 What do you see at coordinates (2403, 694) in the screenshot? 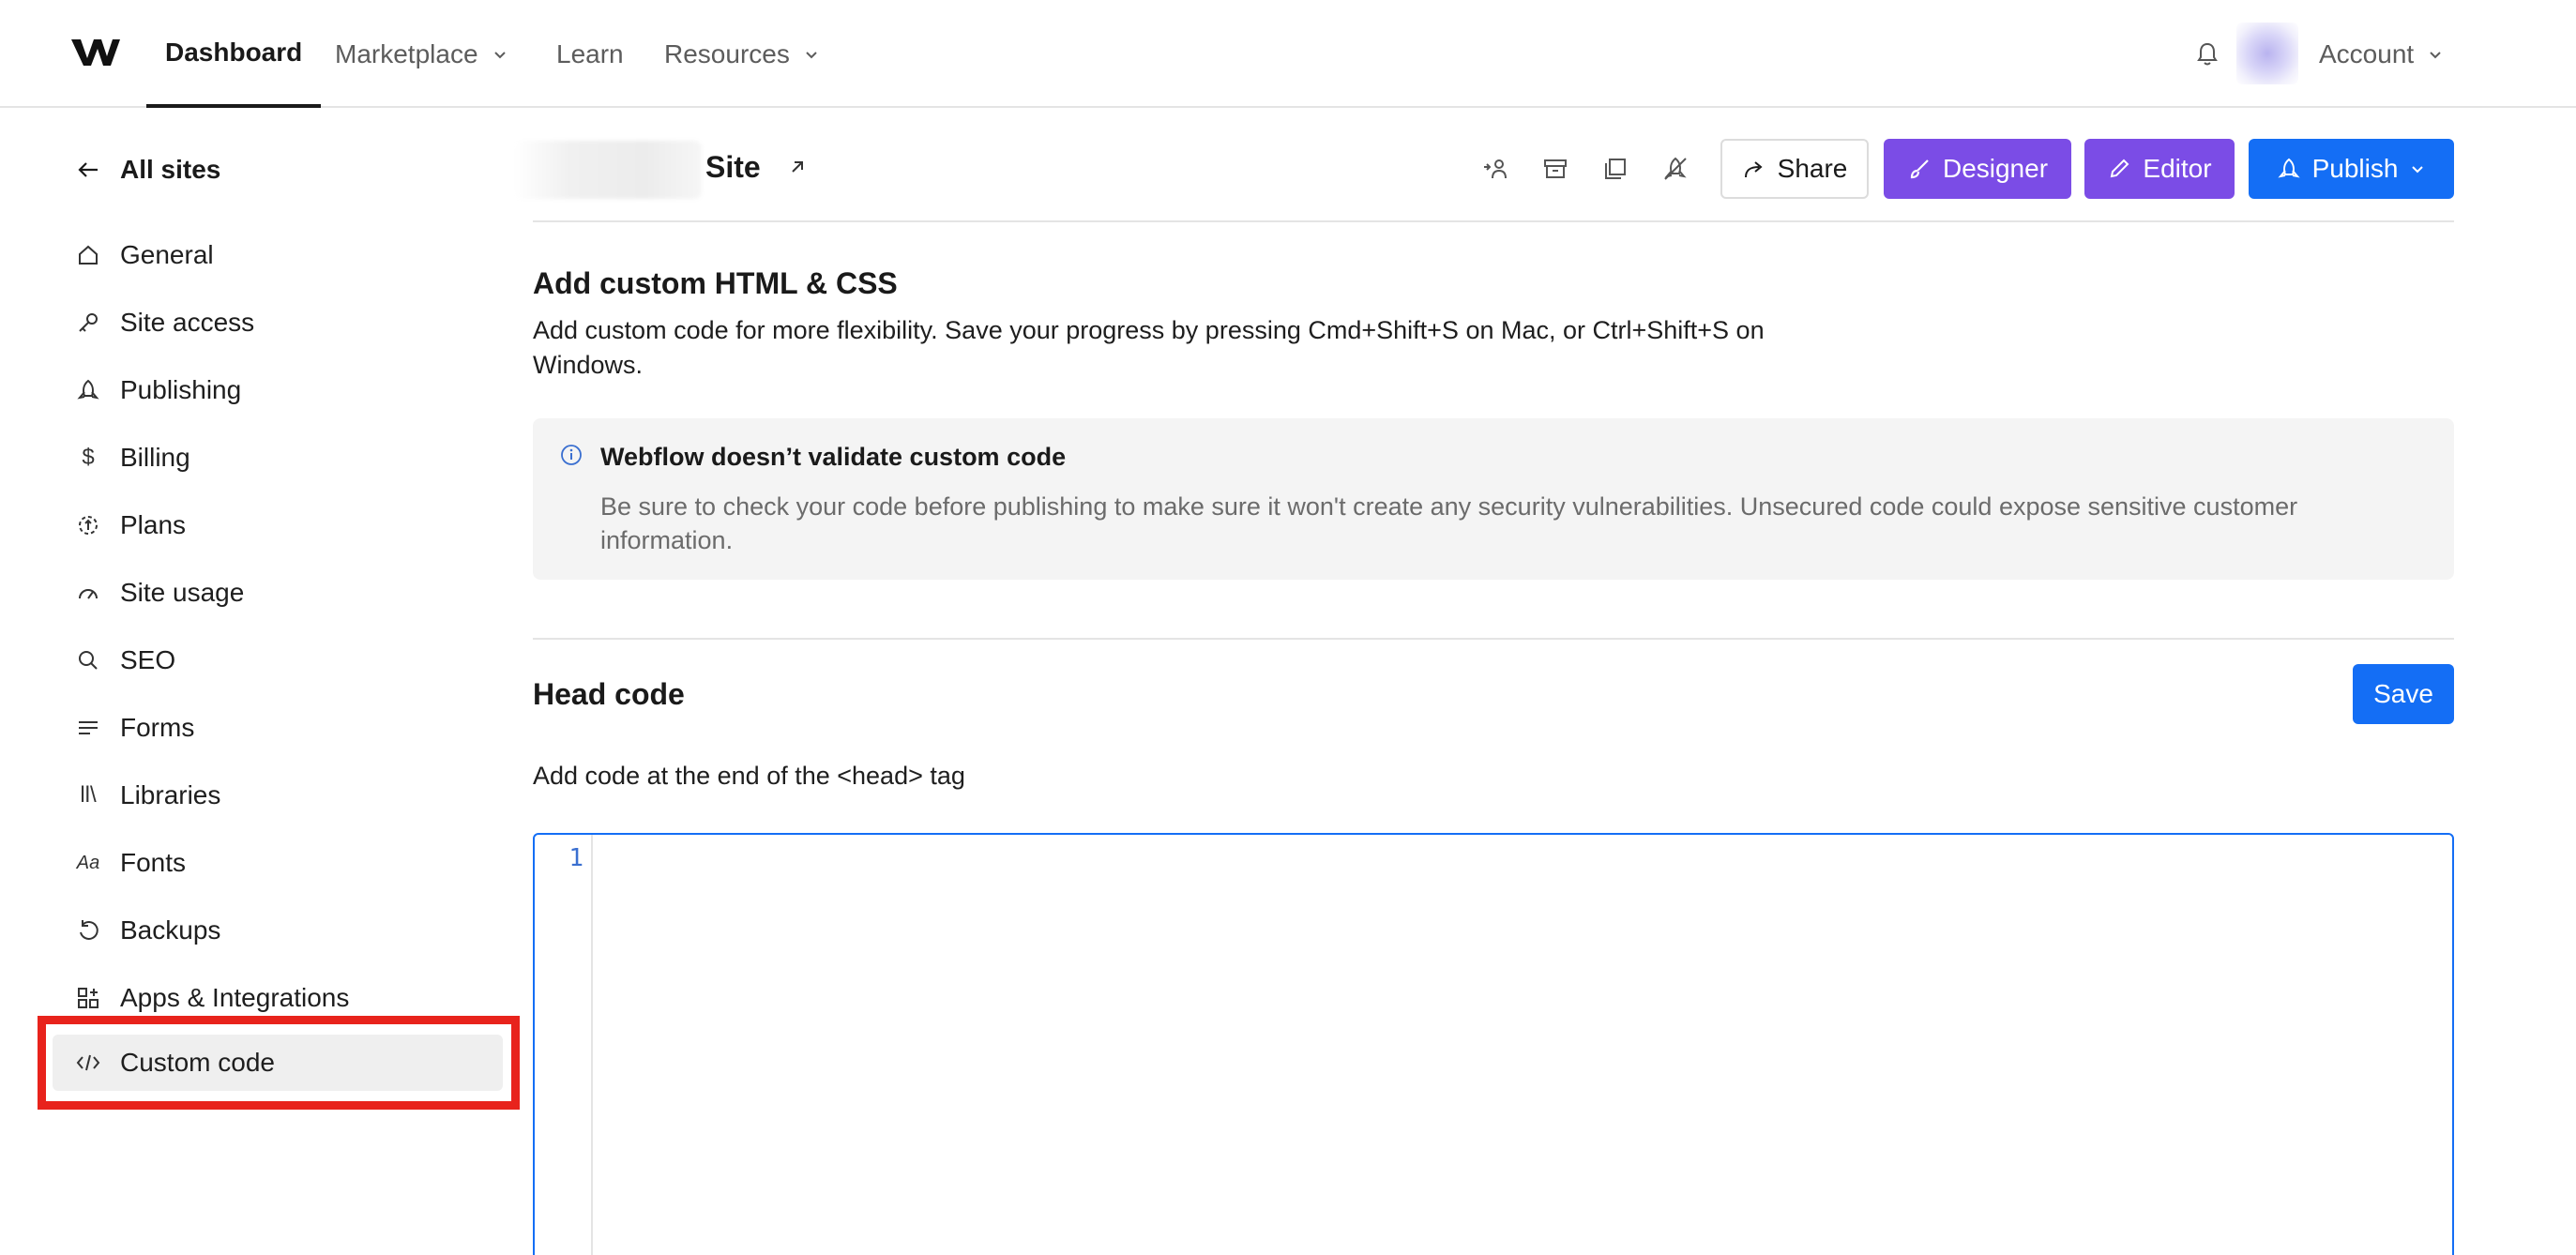
I see `save-button: Save` at bounding box center [2403, 694].